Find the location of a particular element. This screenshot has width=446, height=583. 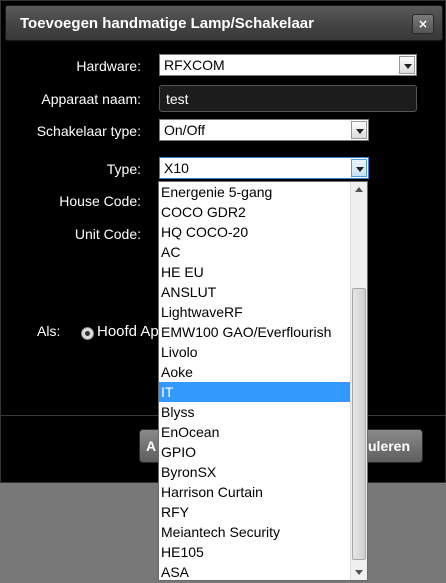

unit-code-label: Unit Code: is located at coordinates (107, 234).